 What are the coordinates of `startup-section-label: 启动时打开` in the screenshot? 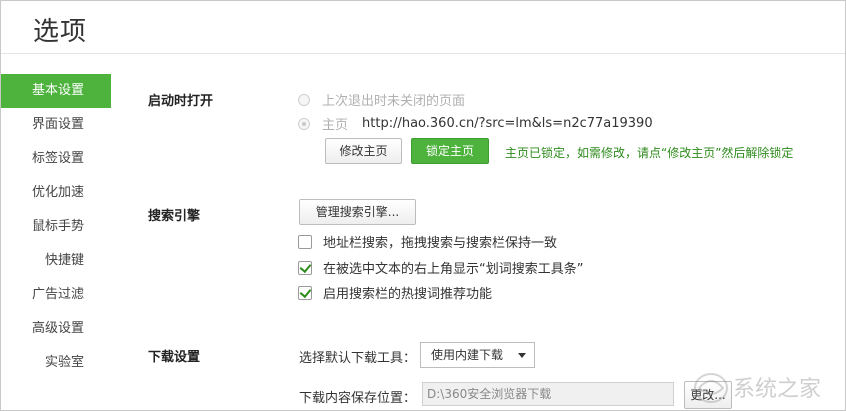 It's located at (181, 101).